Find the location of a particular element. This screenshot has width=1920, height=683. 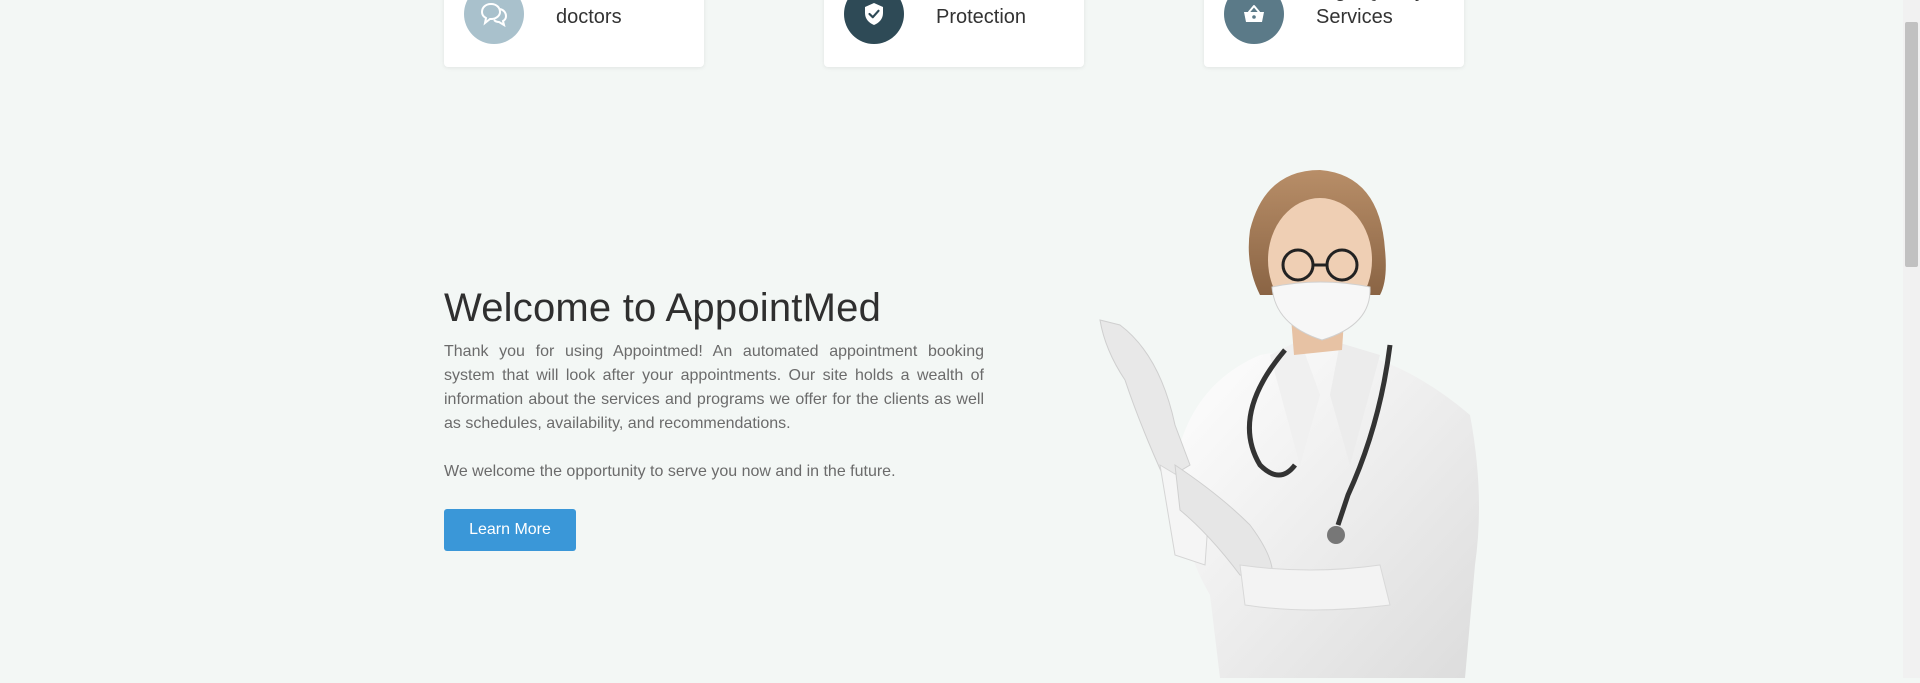

basket-icon is located at coordinates (1254, 22).